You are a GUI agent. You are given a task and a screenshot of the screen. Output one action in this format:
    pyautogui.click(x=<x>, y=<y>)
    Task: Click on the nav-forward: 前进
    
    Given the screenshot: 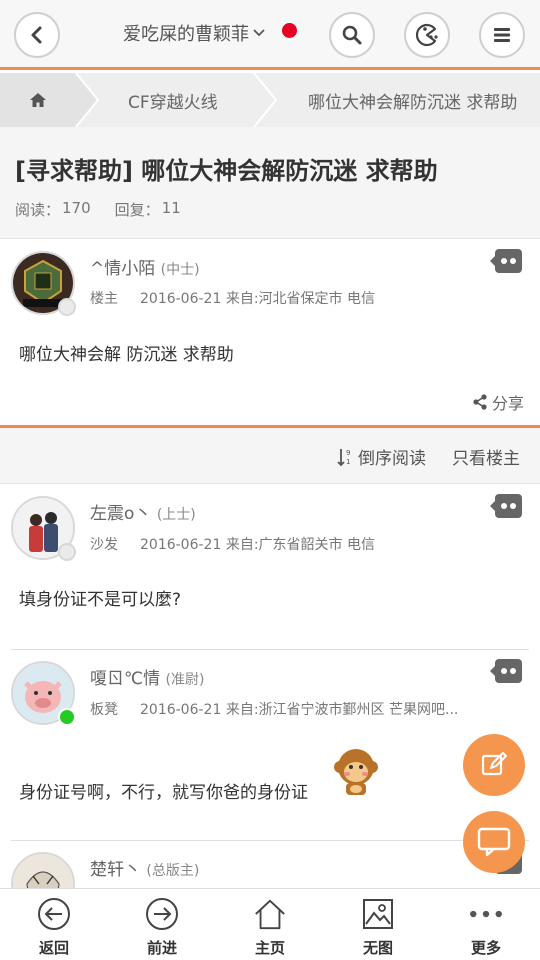 What is the action you would take?
    pyautogui.click(x=162, y=924)
    